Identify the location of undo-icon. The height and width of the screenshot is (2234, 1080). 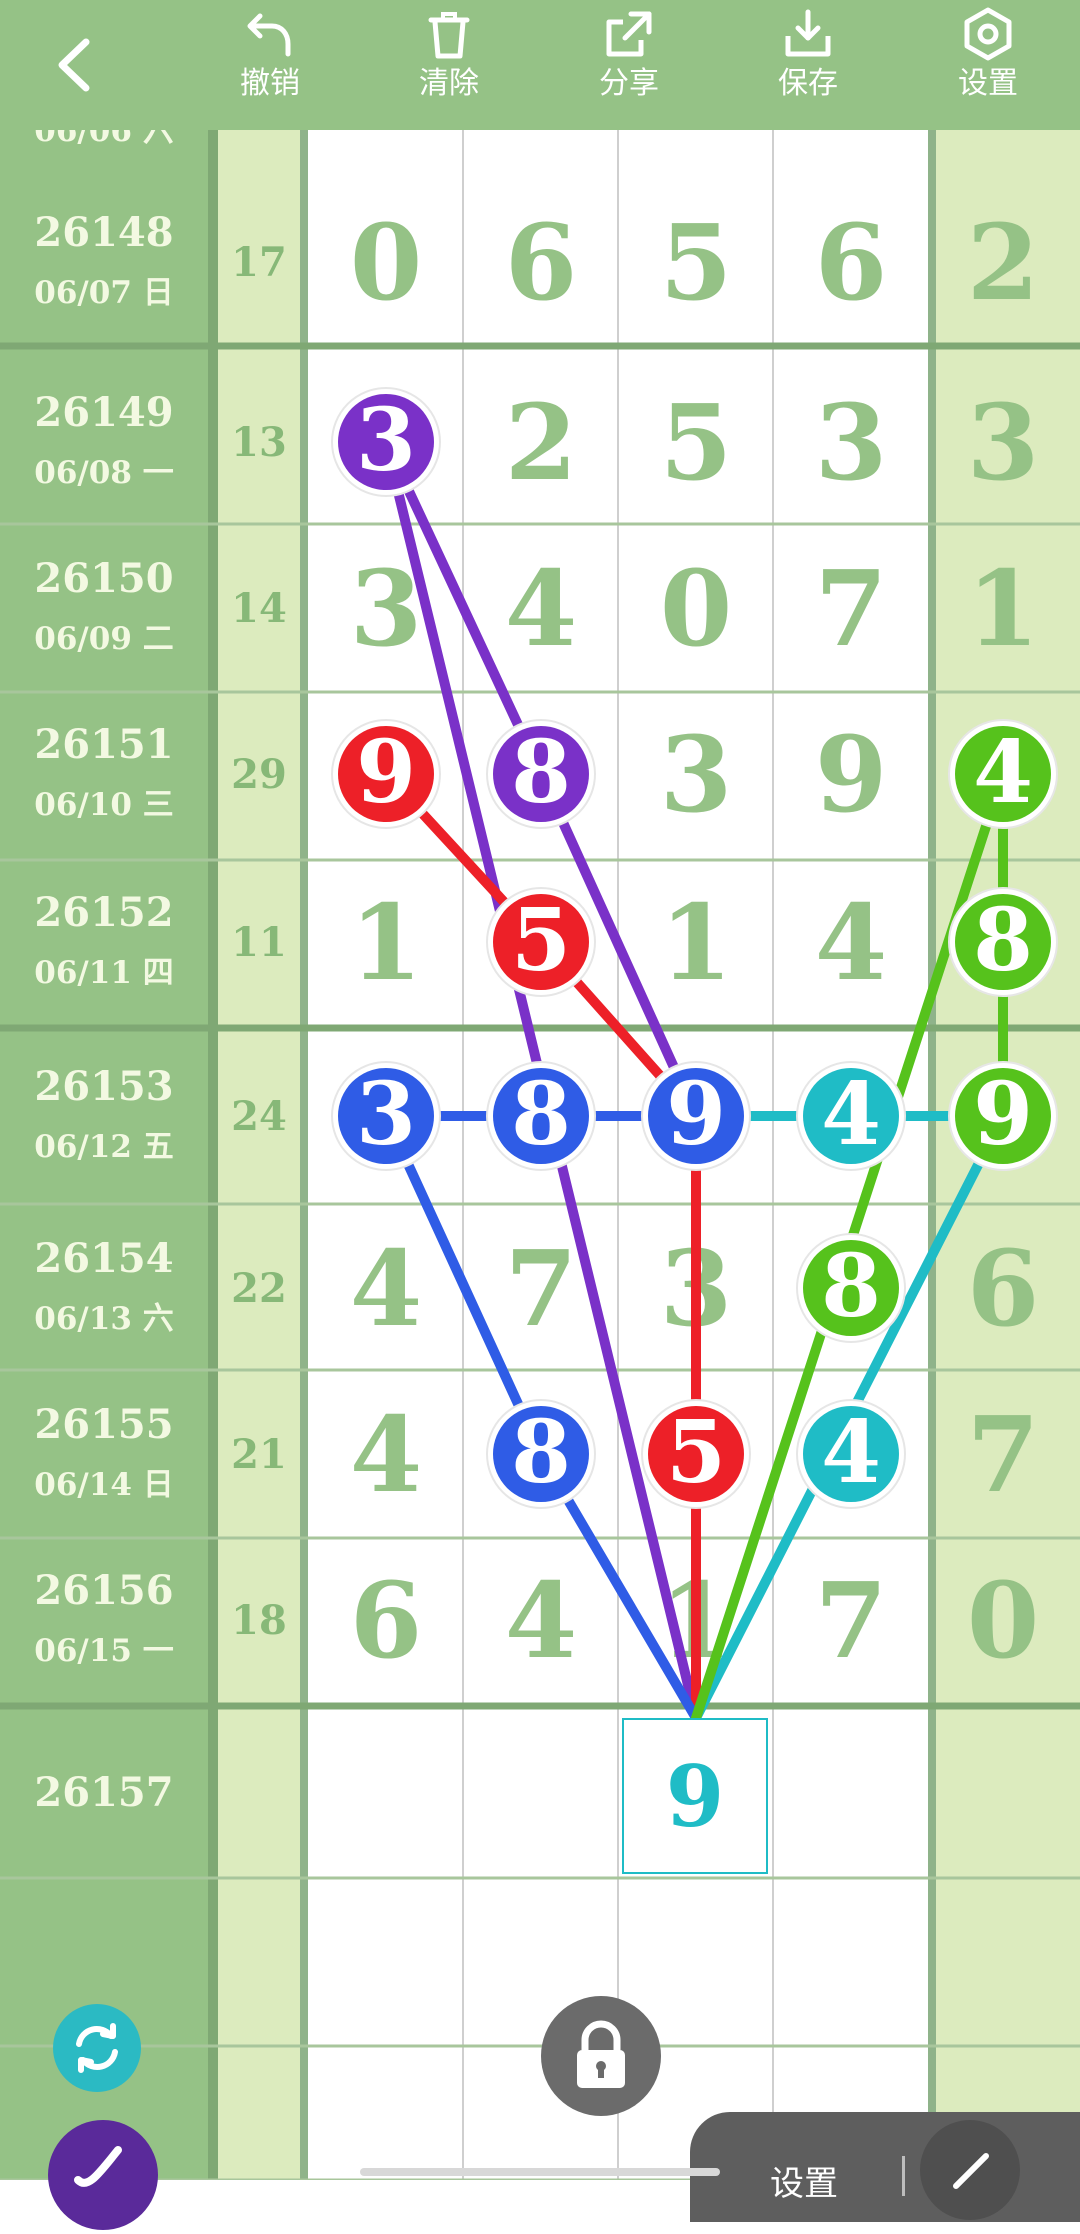
(269, 35).